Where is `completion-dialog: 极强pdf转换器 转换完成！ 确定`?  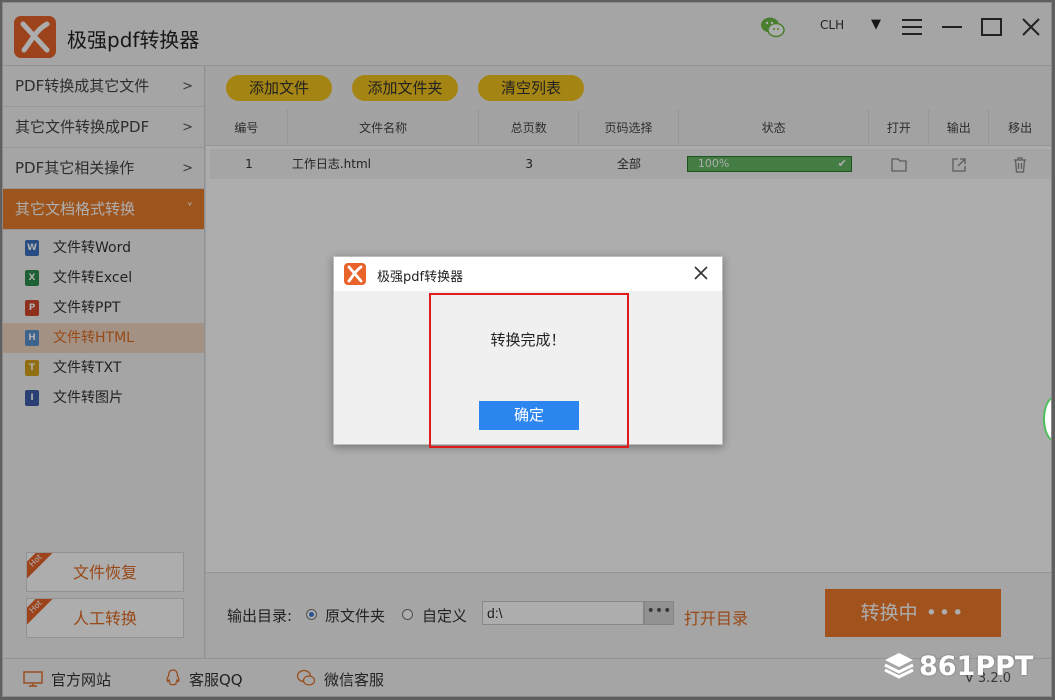 completion-dialog: 极强pdf转换器 转换完成！ 确定 is located at coordinates (528, 350).